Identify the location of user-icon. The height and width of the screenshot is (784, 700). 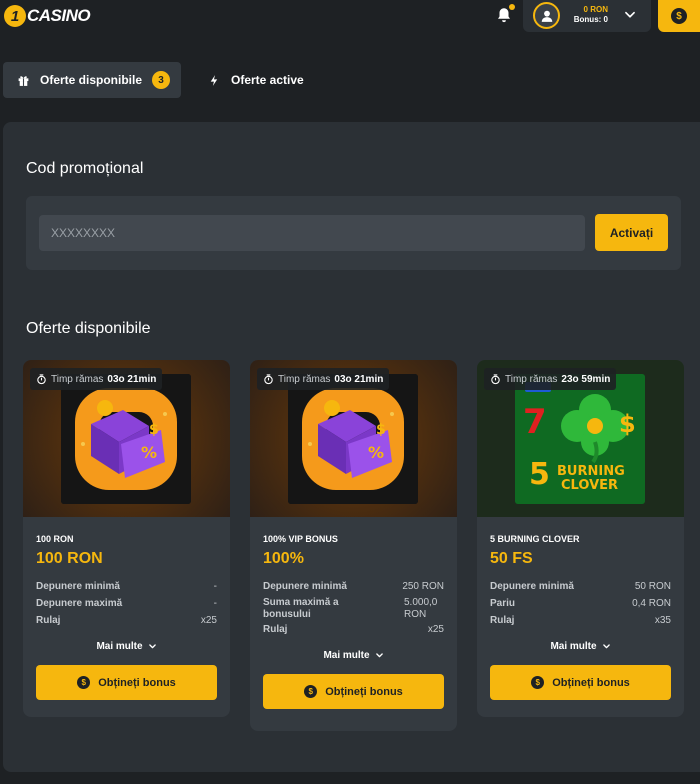
(546, 16).